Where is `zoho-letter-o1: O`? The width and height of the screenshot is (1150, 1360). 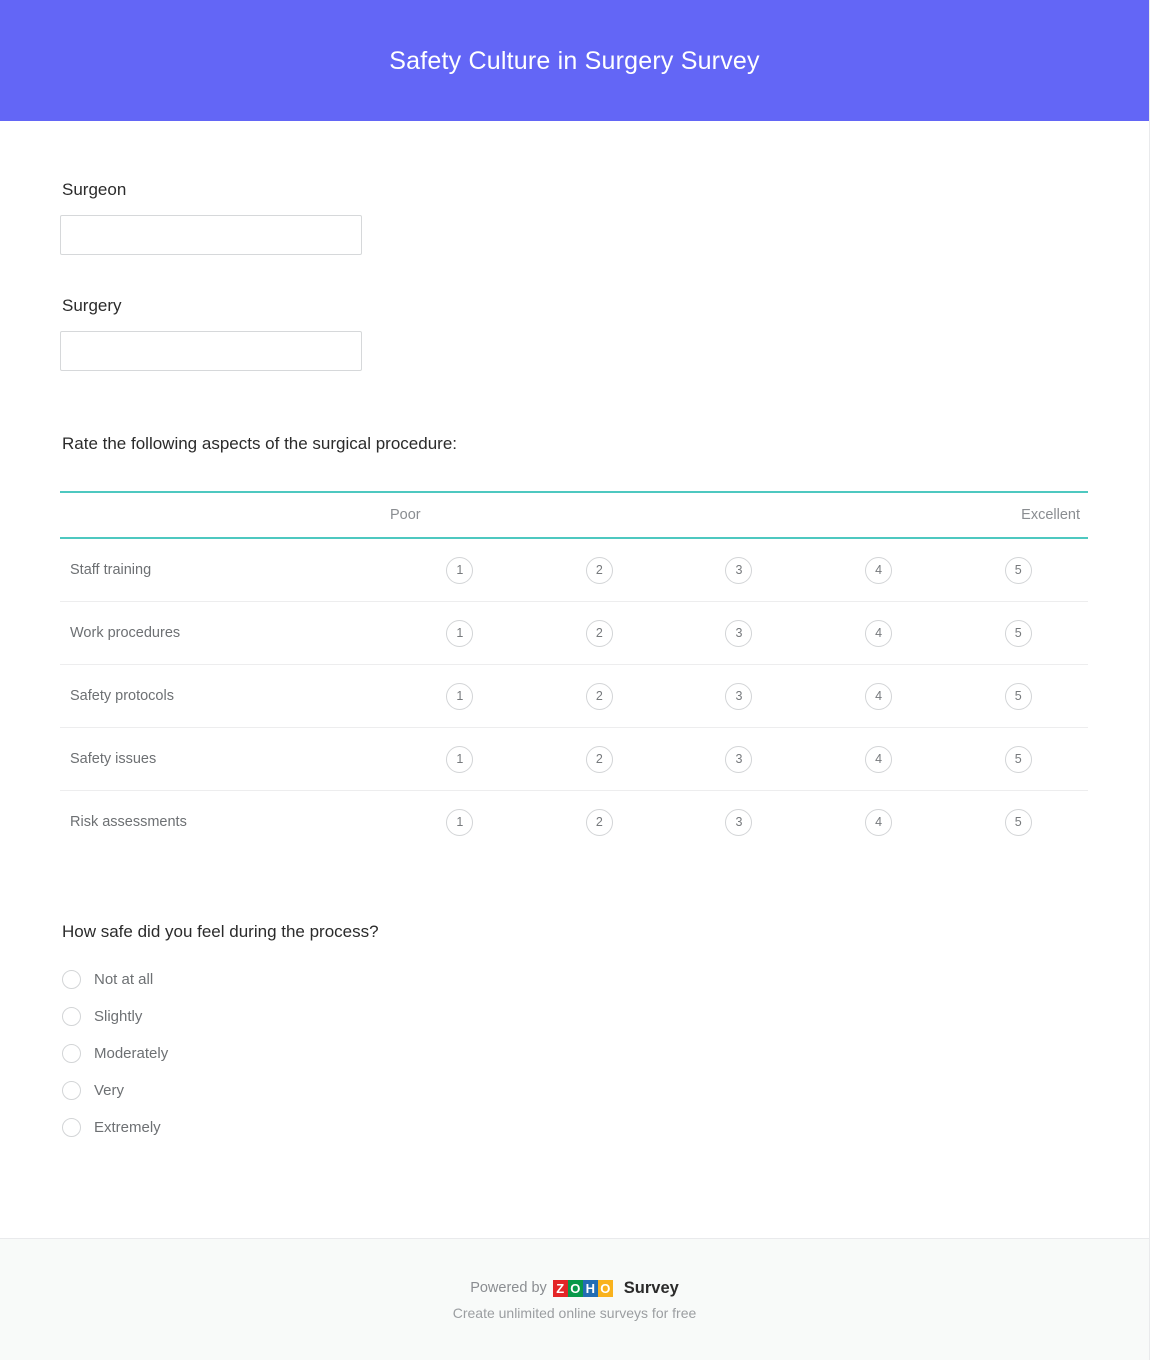 zoho-letter-o1: O is located at coordinates (575, 1288).